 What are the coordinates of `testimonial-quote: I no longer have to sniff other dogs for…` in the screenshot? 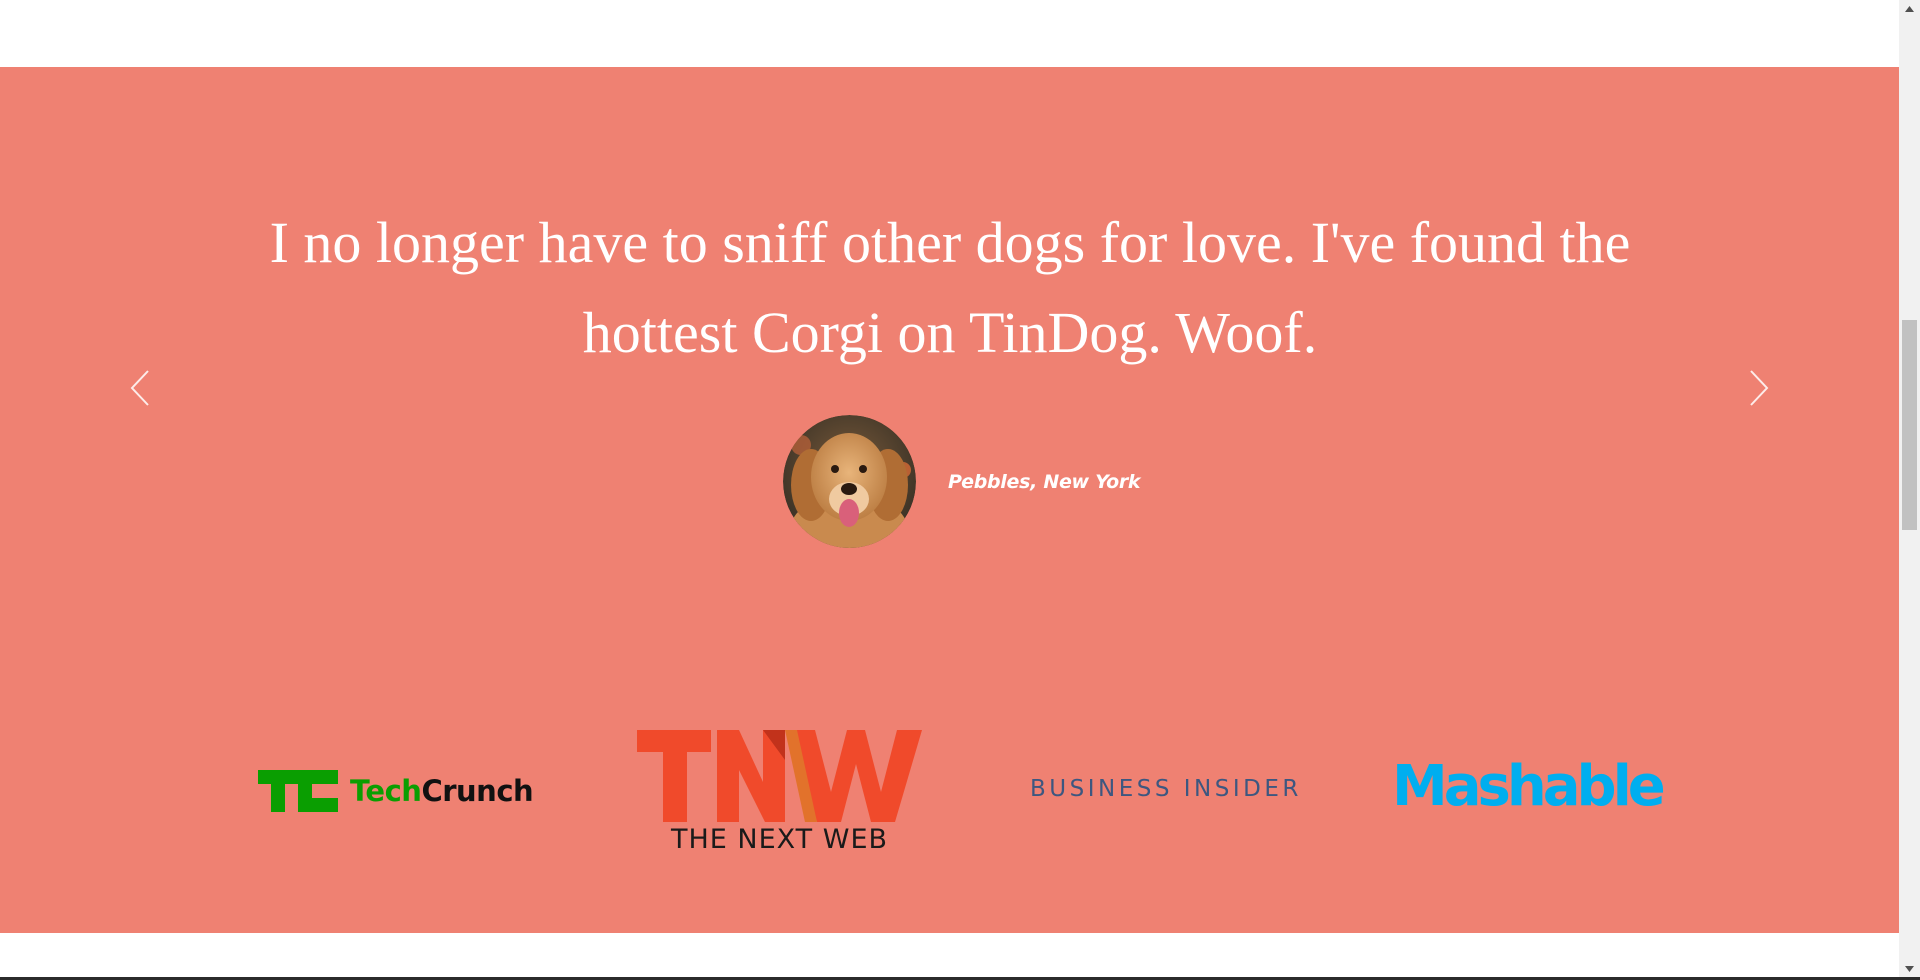 It's located at (950, 287).